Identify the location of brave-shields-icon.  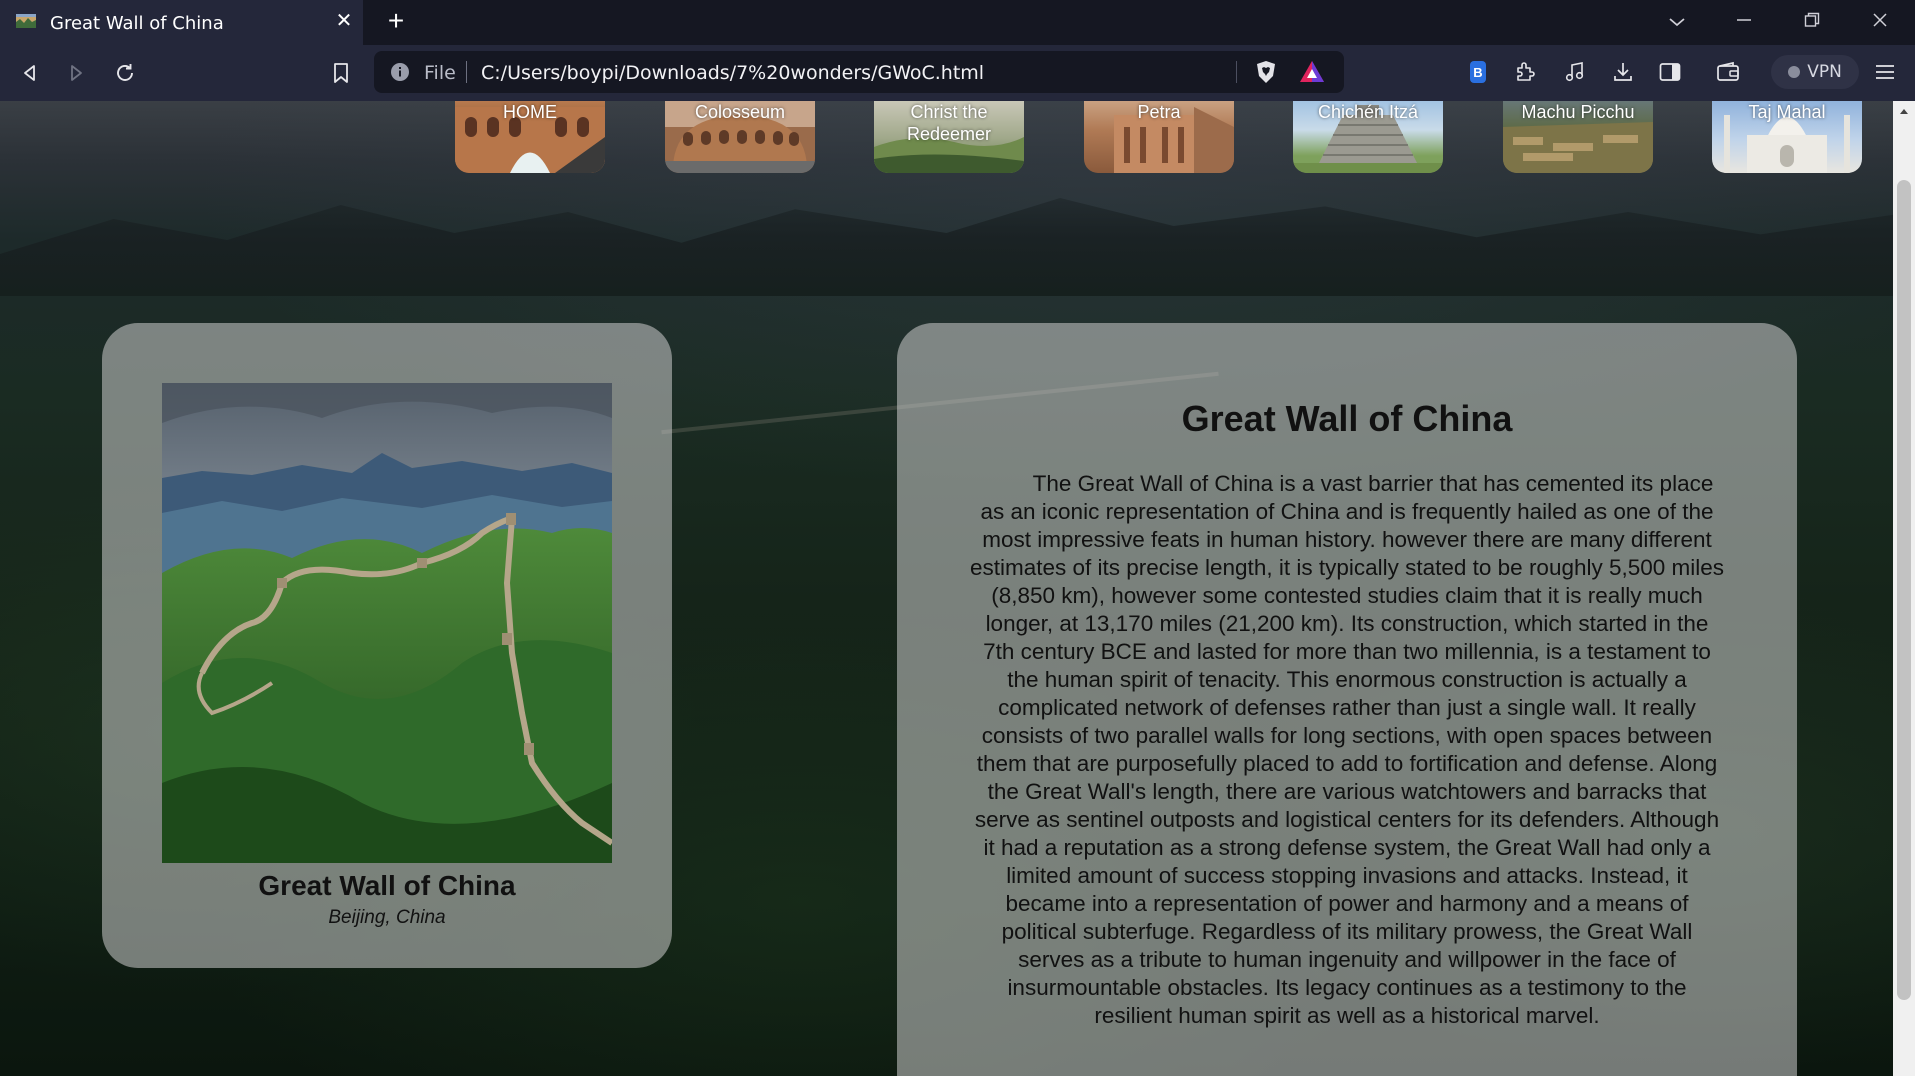
(1266, 72).